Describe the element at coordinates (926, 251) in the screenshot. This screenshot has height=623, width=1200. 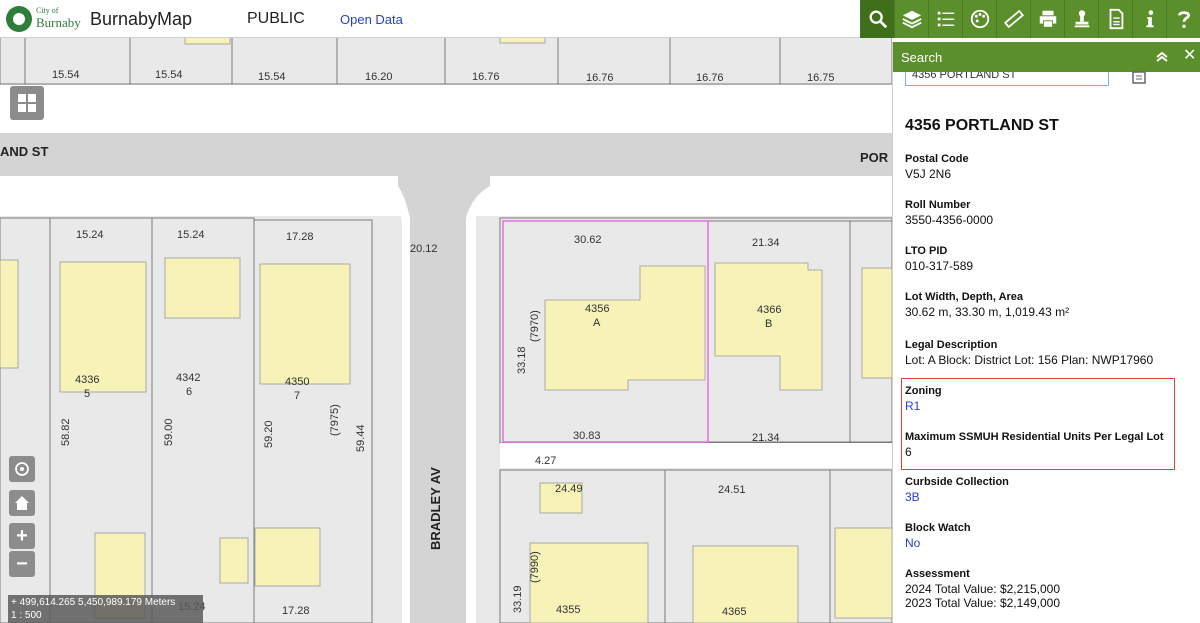
I see `field-label: LTO PID` at that location.